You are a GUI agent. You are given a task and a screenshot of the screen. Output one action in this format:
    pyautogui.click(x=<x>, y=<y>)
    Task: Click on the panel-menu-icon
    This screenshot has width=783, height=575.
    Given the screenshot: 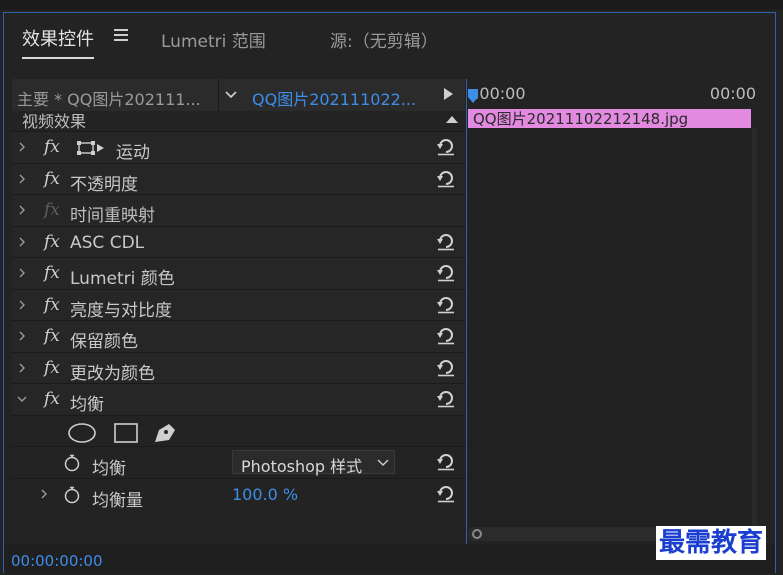 What is the action you would take?
    pyautogui.click(x=121, y=35)
    